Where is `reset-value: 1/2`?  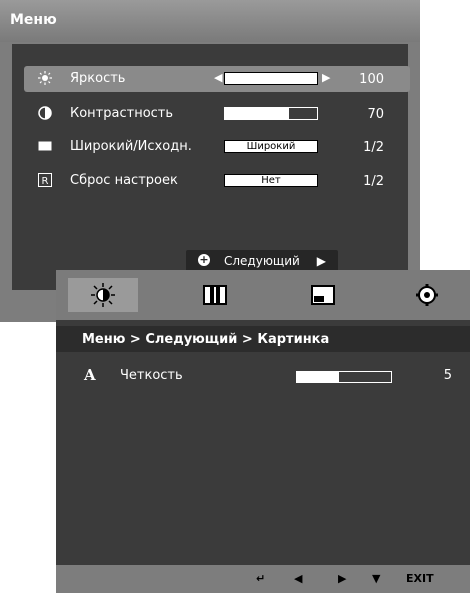 reset-value: 1/2 is located at coordinates (373, 181).